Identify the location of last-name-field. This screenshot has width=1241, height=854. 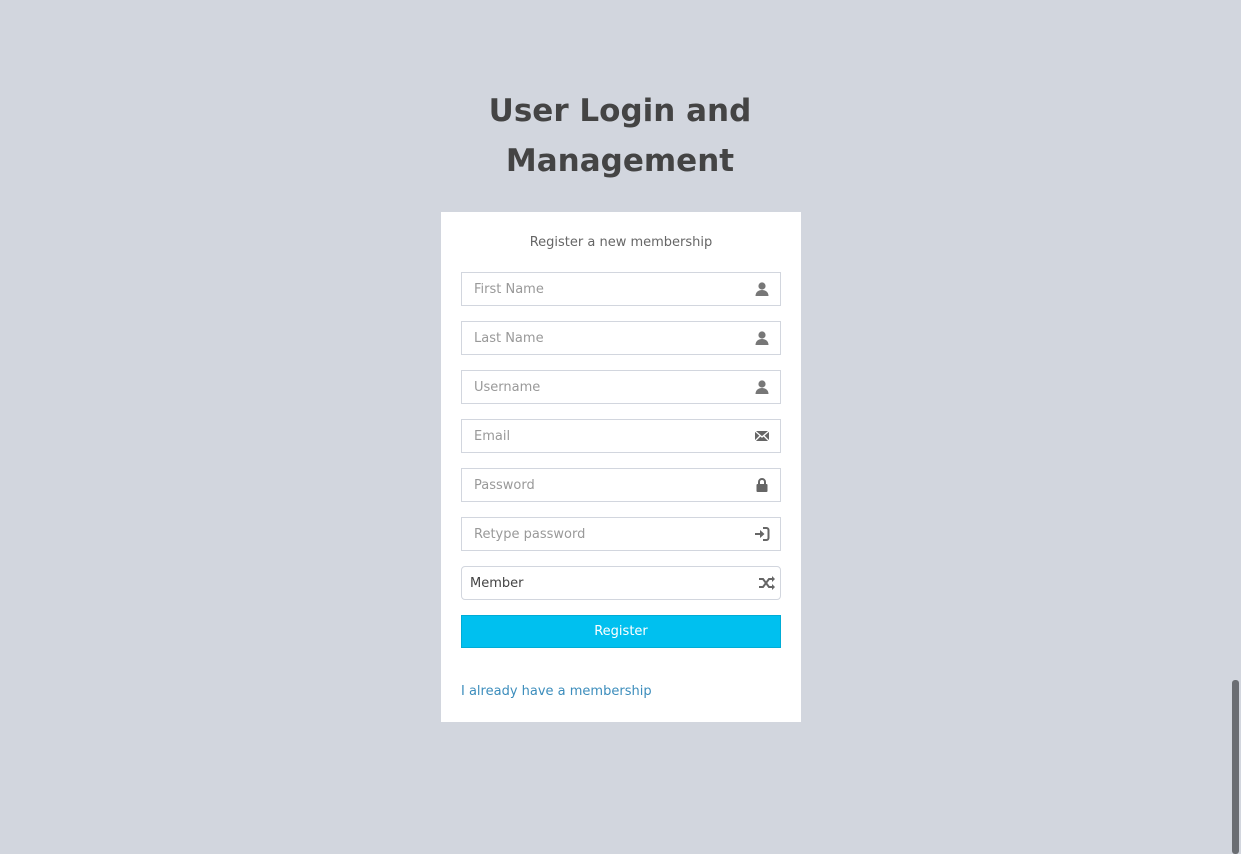
(621, 338).